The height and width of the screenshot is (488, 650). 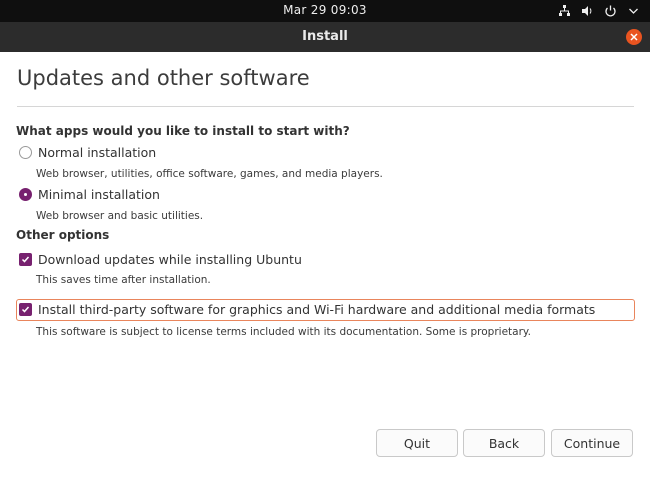 I want to click on clock: Mar 29 09:03, so click(x=325, y=10).